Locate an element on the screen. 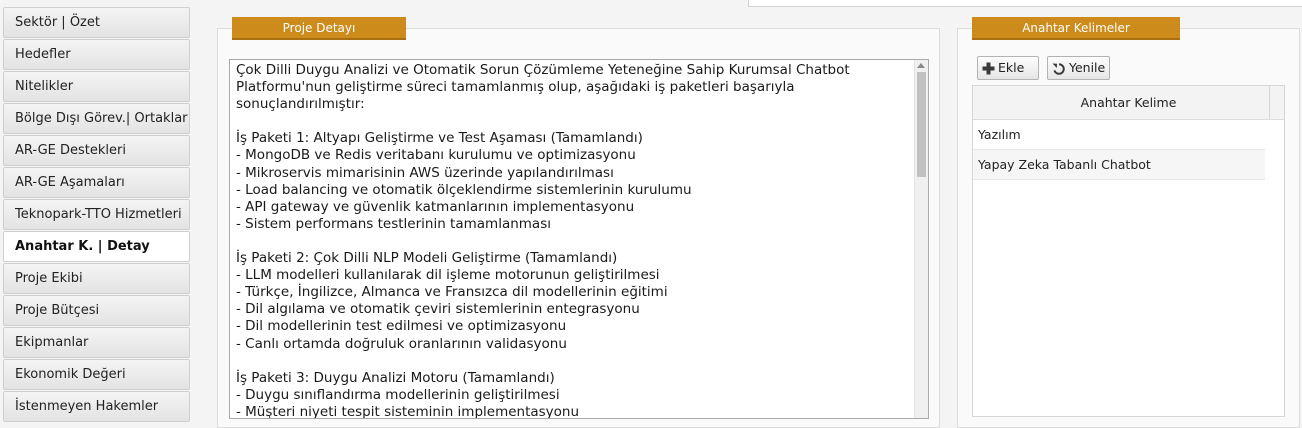 The image size is (1302, 428). sidebar-item-arge-asamalari: AR-GE Aşamaları is located at coordinates (96, 182).